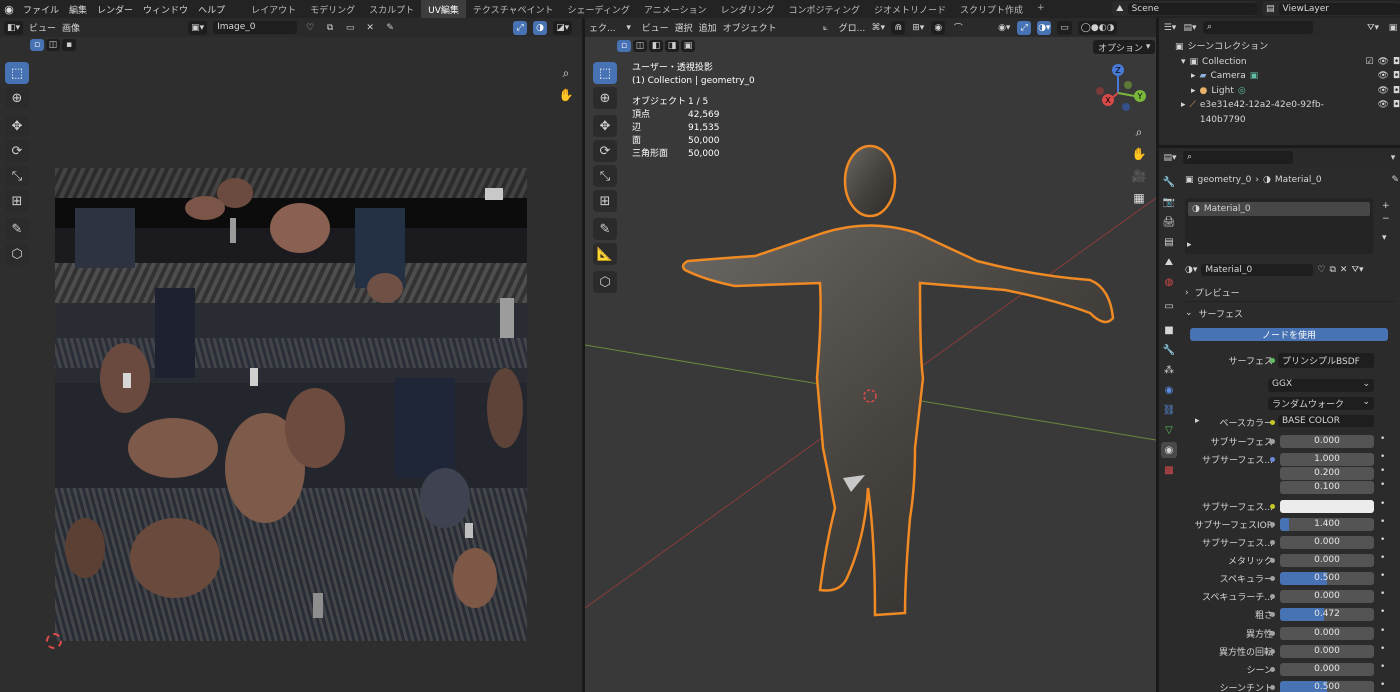 The height and width of the screenshot is (692, 1400). I want to click on scale-icon: ⤡, so click(17, 176).